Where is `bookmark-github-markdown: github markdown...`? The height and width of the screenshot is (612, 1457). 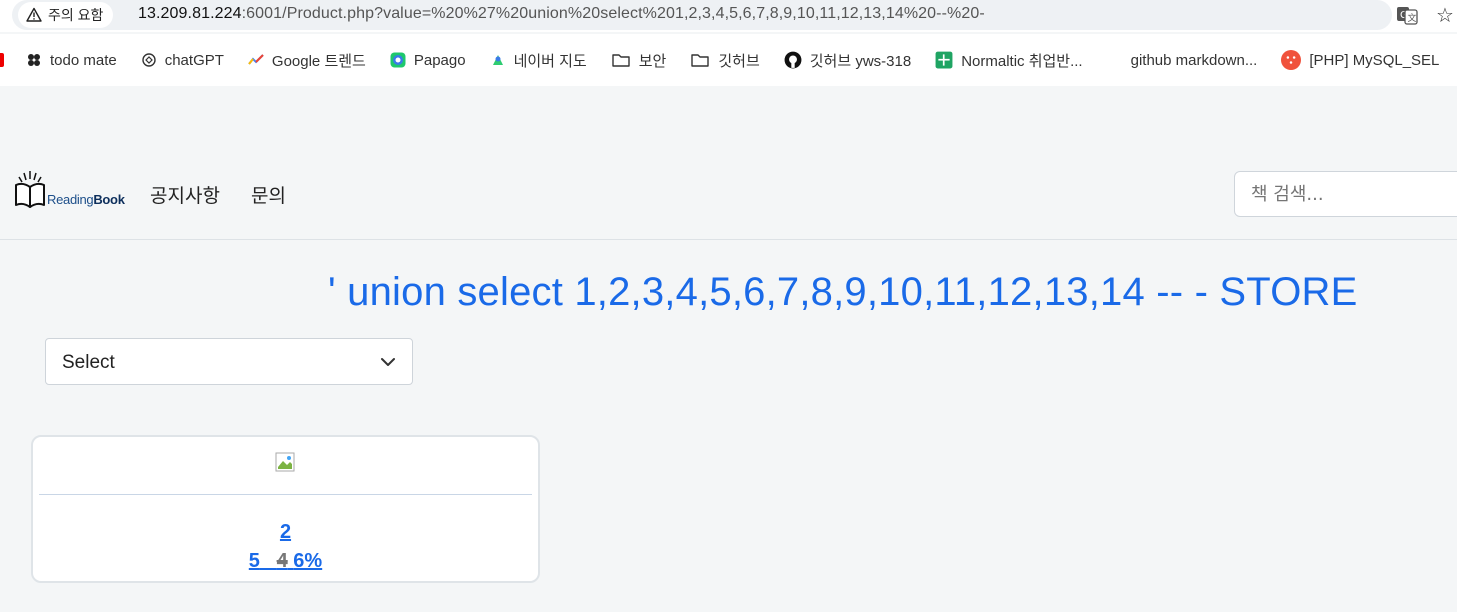 bookmark-github-markdown: github markdown... is located at coordinates (1182, 60).